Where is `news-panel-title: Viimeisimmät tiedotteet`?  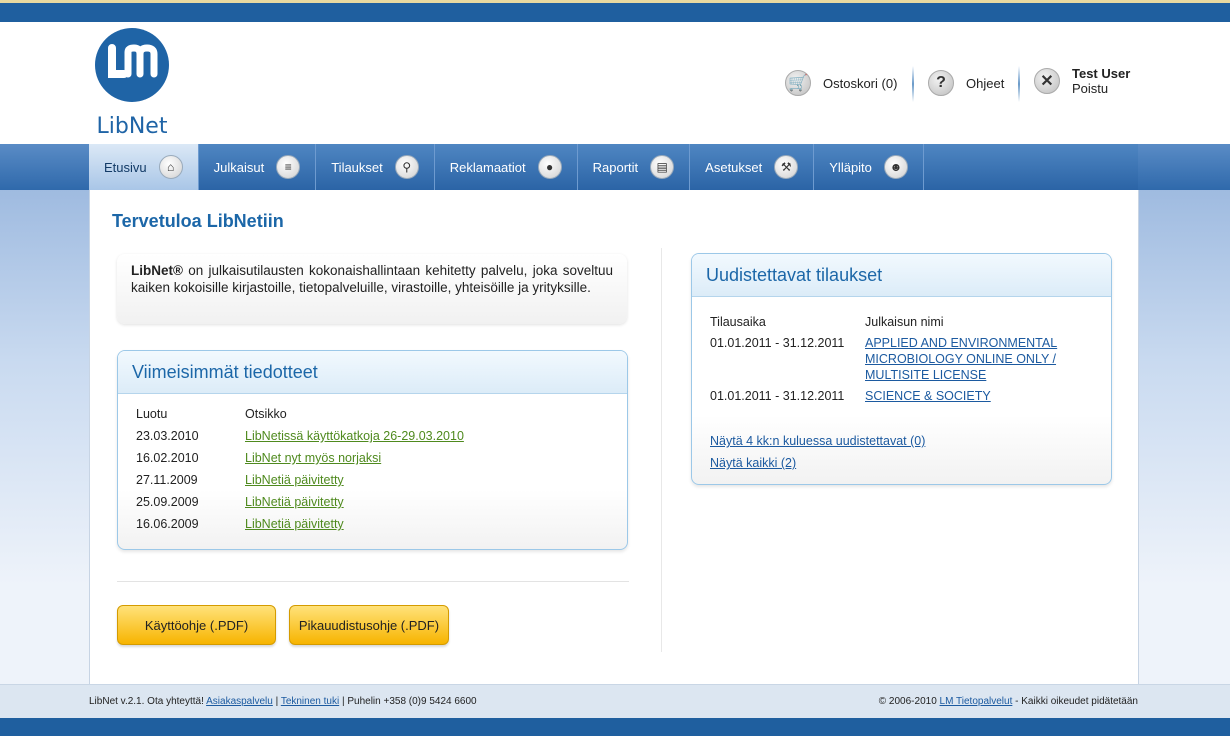 news-panel-title: Viimeisimmät tiedotteet is located at coordinates (372, 372).